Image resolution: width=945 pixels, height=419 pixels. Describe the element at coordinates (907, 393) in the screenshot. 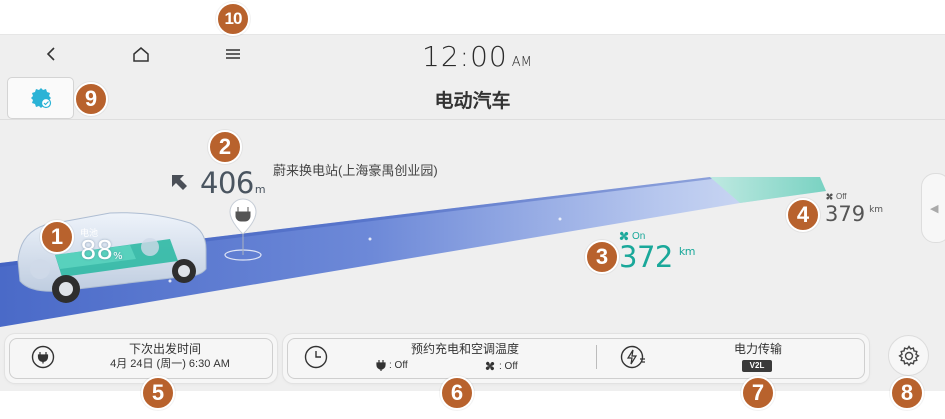

I see `callout-8: 8` at that location.